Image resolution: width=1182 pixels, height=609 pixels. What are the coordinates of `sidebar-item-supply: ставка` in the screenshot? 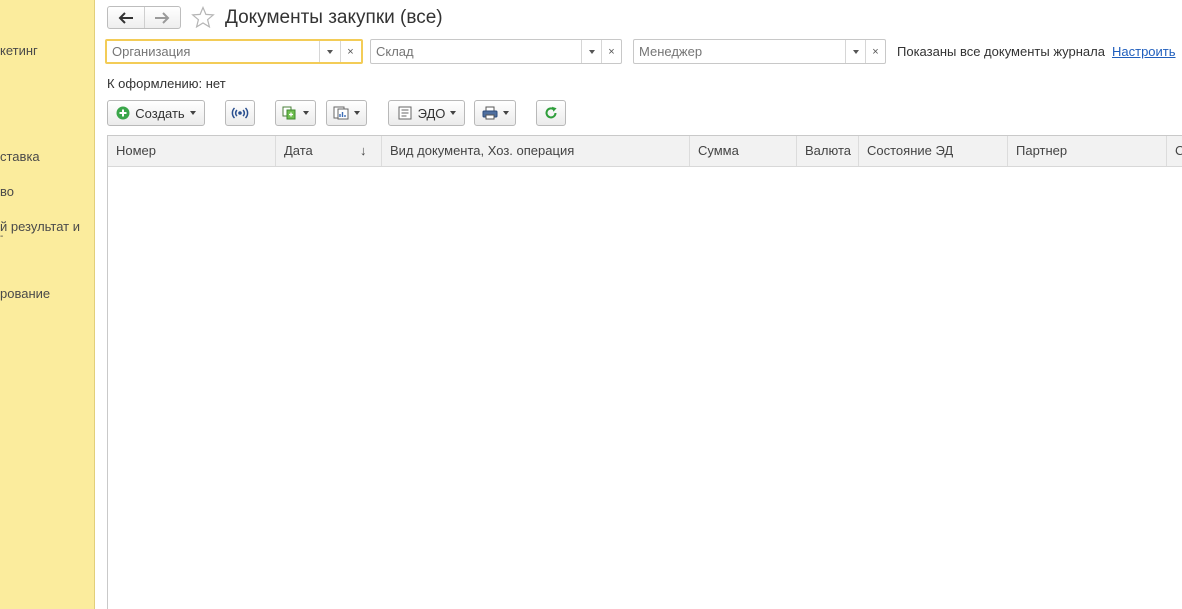 It's located at (47, 156).